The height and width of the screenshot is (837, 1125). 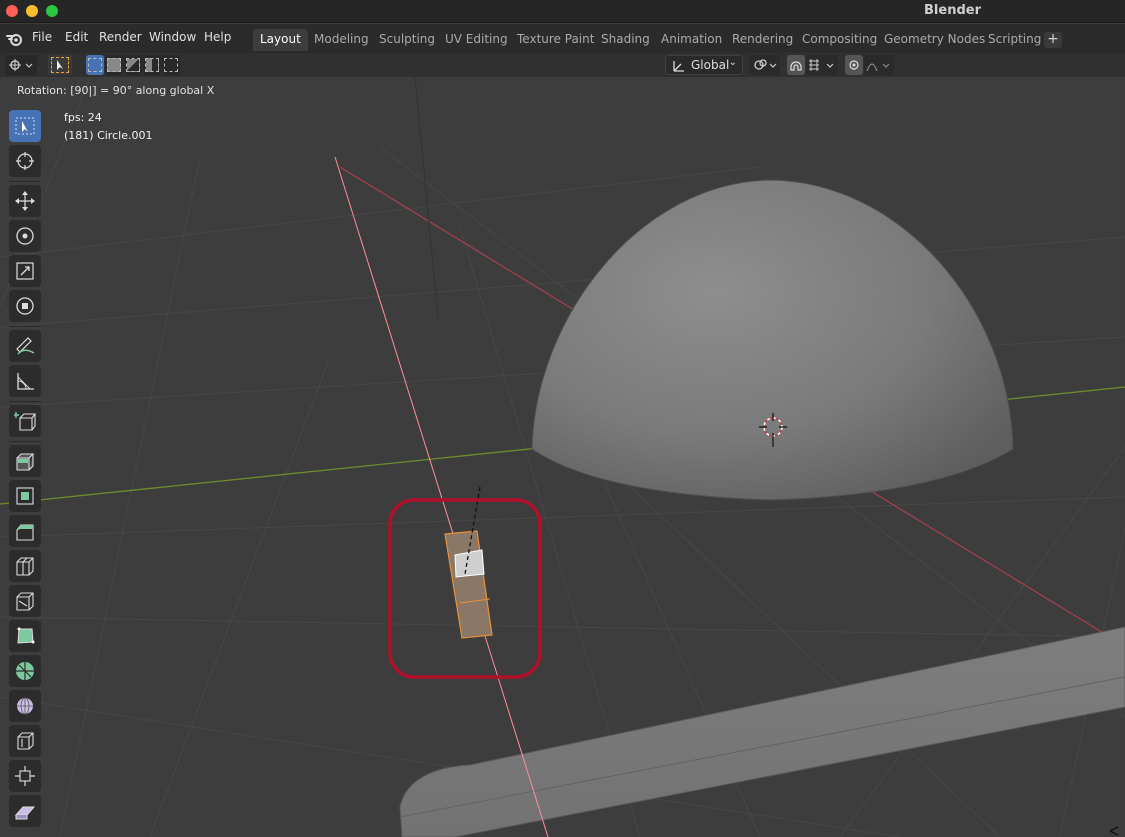 What do you see at coordinates (217, 37) in the screenshot?
I see `menu-help: Help` at bounding box center [217, 37].